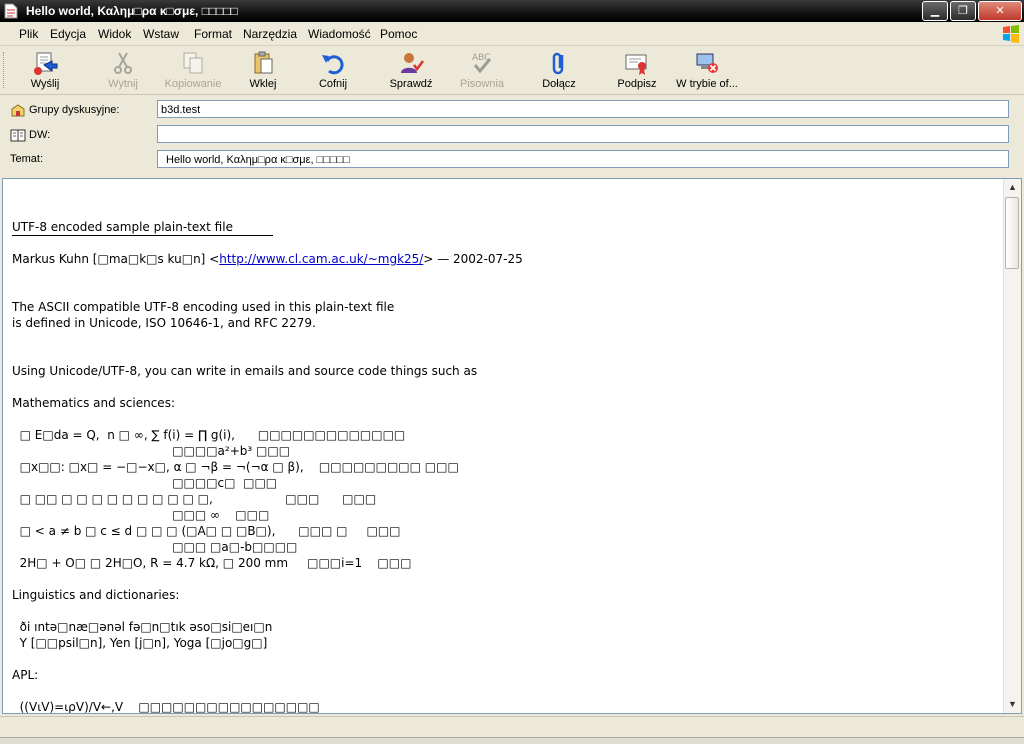  I want to click on body-title: UTF-8 encoded sample plain-text file, so click(142, 227).